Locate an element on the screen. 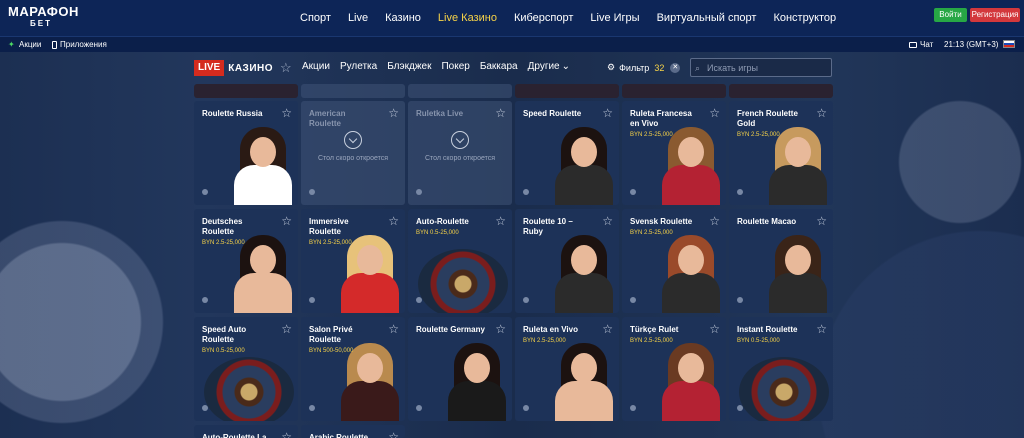  game-title: Roulette 10 – Ruby is located at coordinates (558, 227).